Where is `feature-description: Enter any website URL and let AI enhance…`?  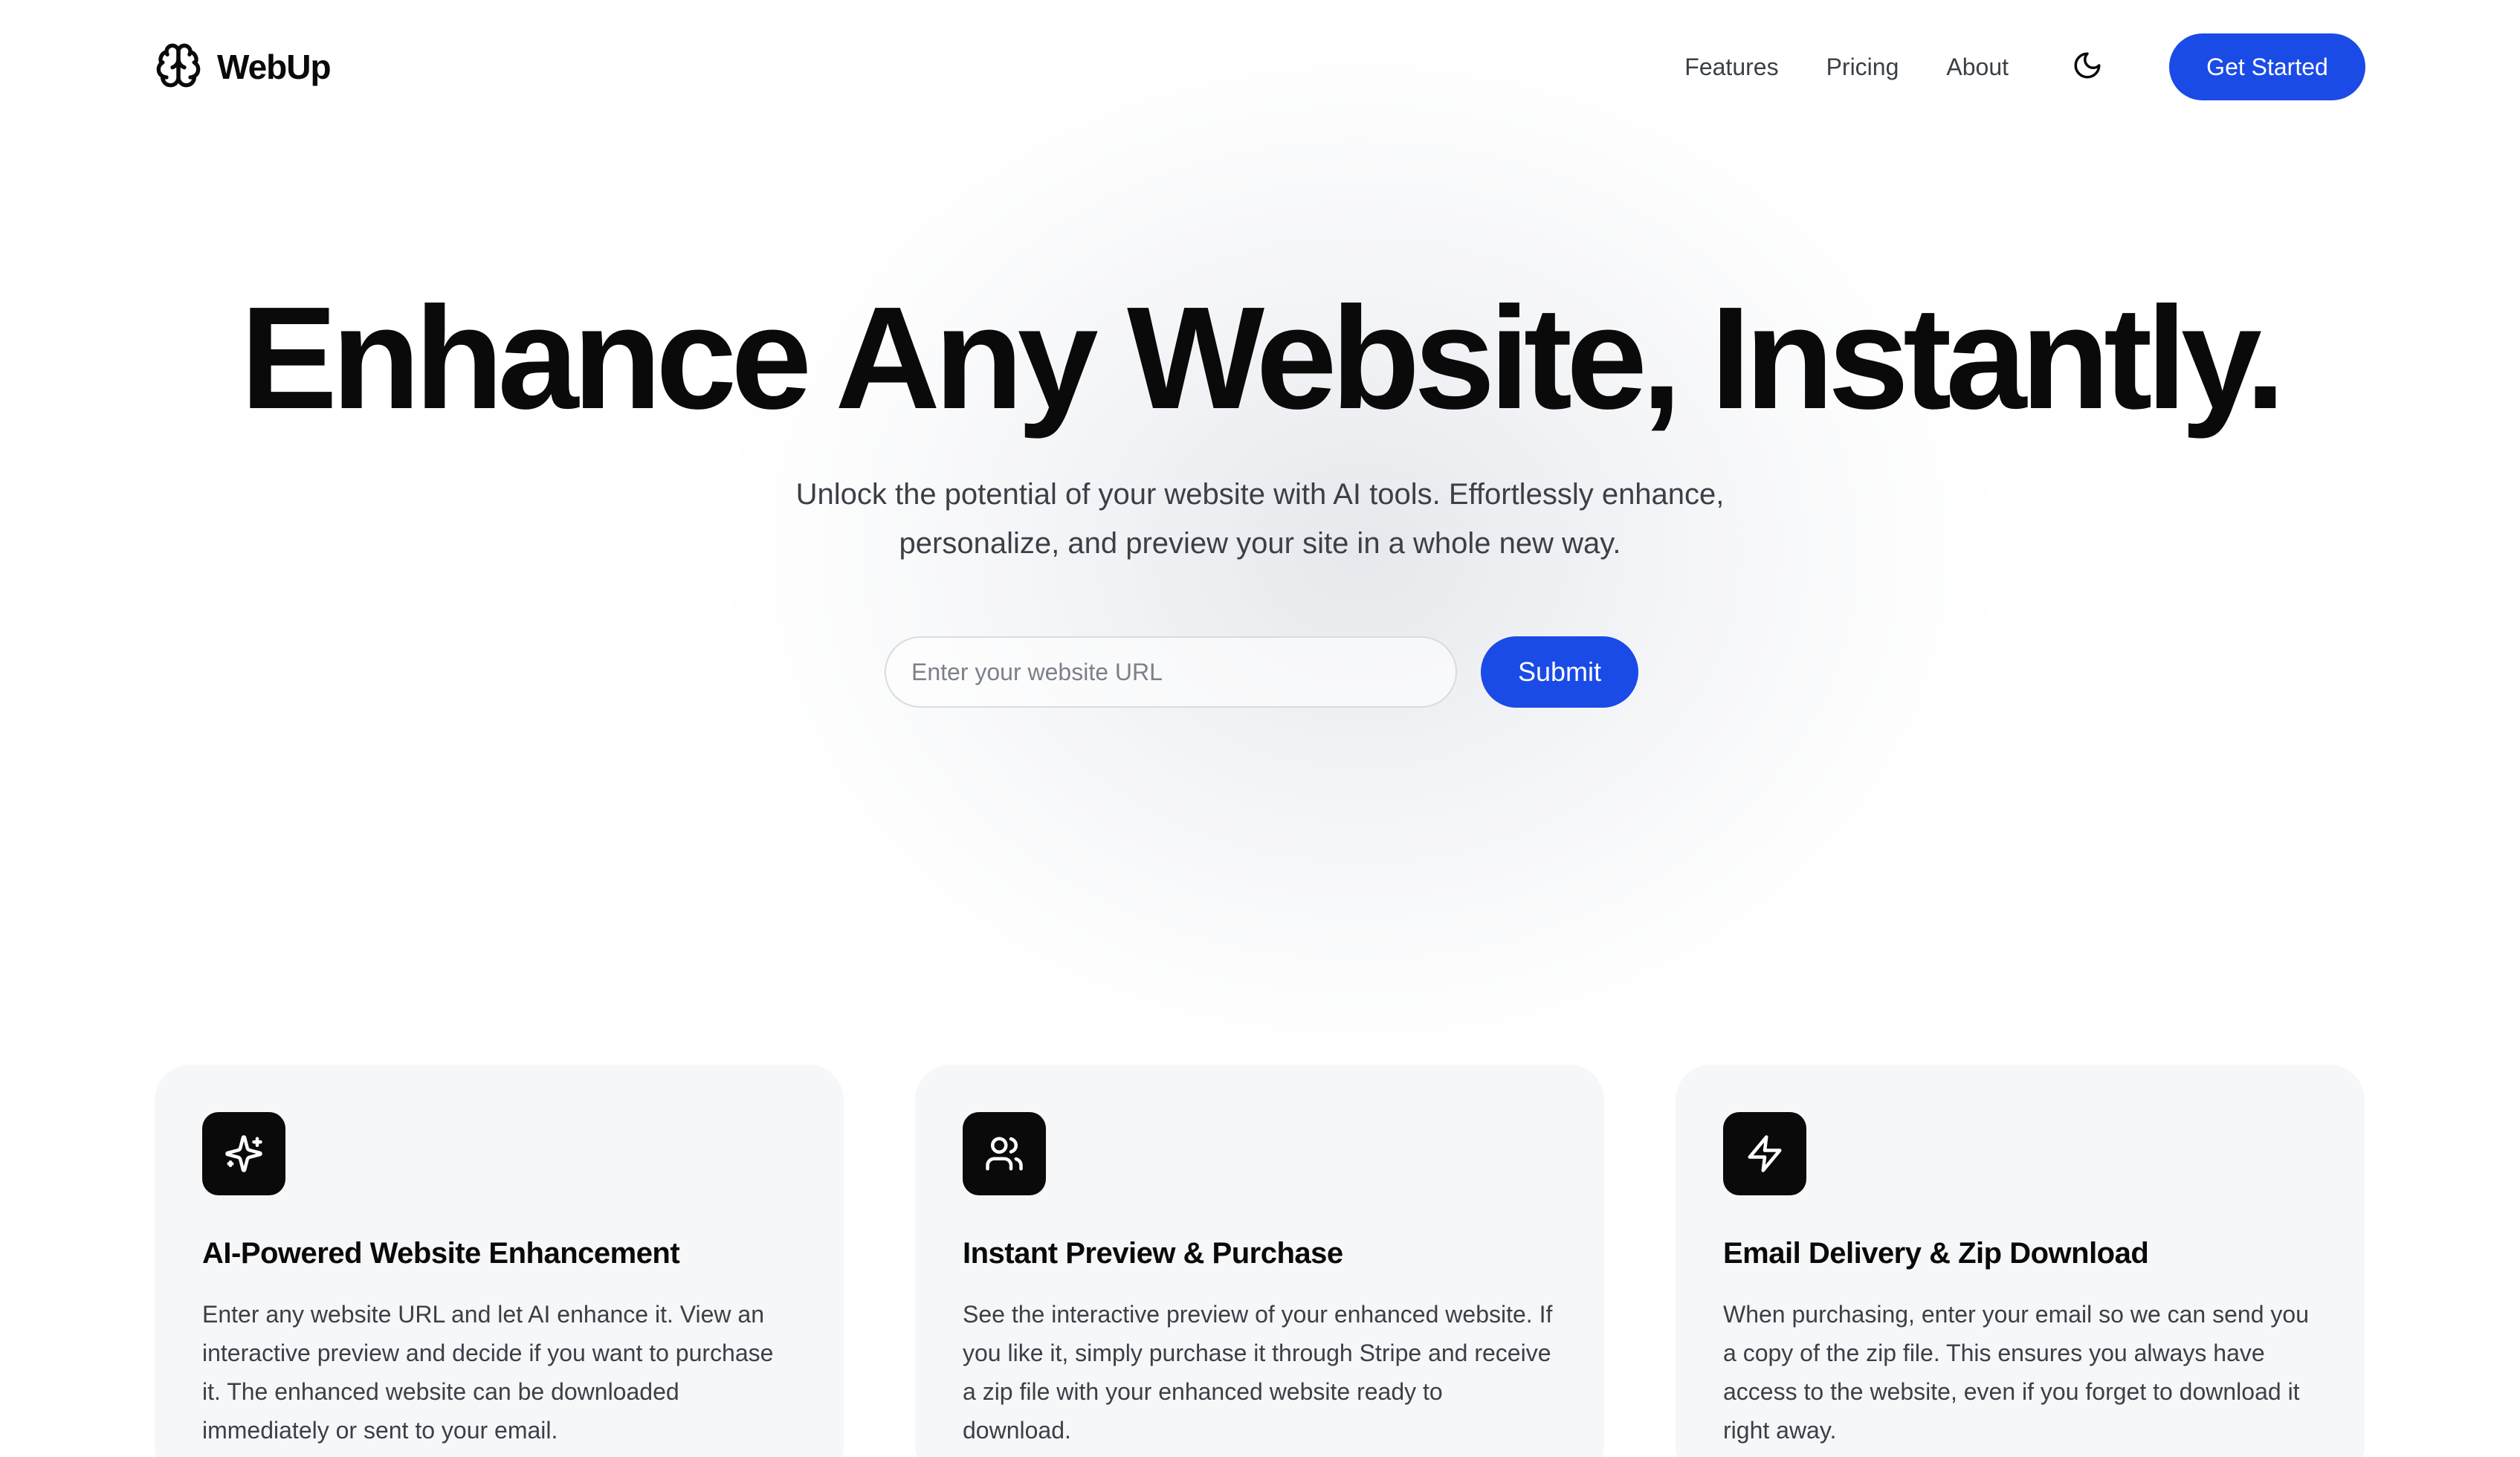
feature-description: Enter any website URL and let AI enhance… is located at coordinates (488, 1372).